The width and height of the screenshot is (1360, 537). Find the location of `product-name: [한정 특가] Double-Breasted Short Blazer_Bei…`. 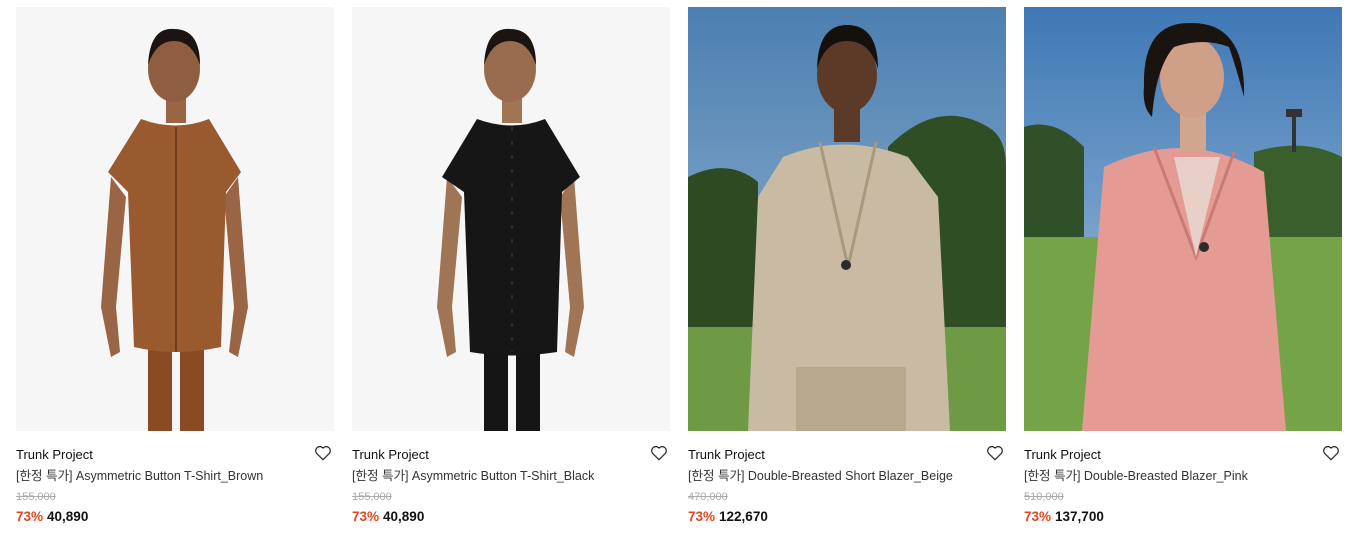

product-name: [한정 특가] Double-Breasted Short Blazer_Bei… is located at coordinates (847, 476).